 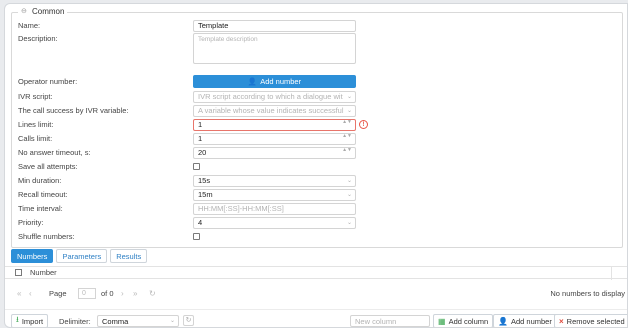 I want to click on save-attempts-label: Save all attempts:, so click(x=48, y=166).